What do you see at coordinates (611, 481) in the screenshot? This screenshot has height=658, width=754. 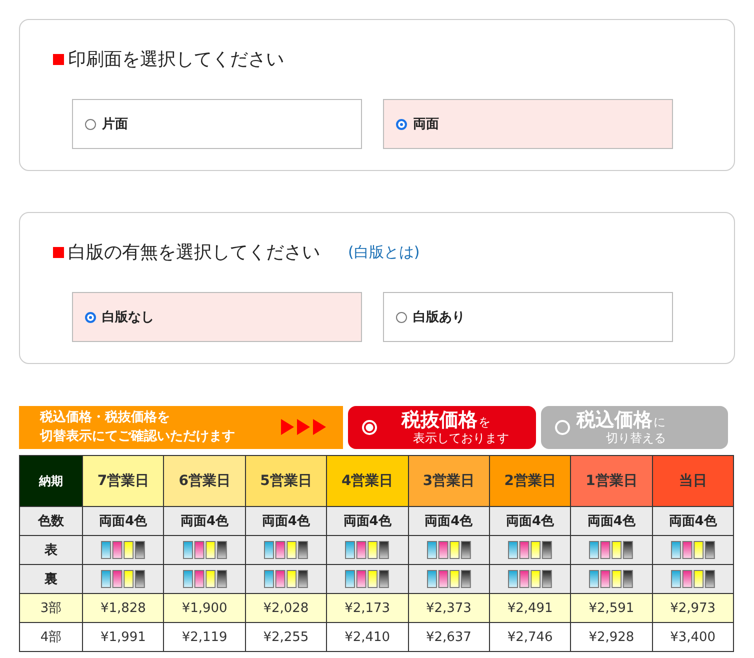 I see `header-cell: 1営業日` at bounding box center [611, 481].